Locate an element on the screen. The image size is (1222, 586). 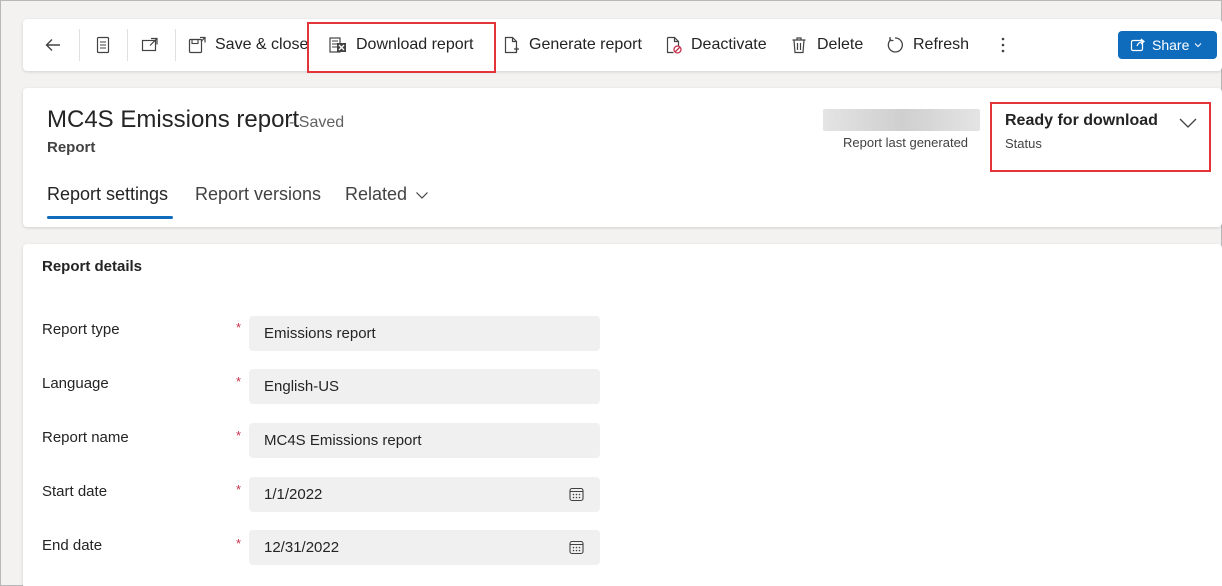
save-close-label: Save & close is located at coordinates (262, 44).